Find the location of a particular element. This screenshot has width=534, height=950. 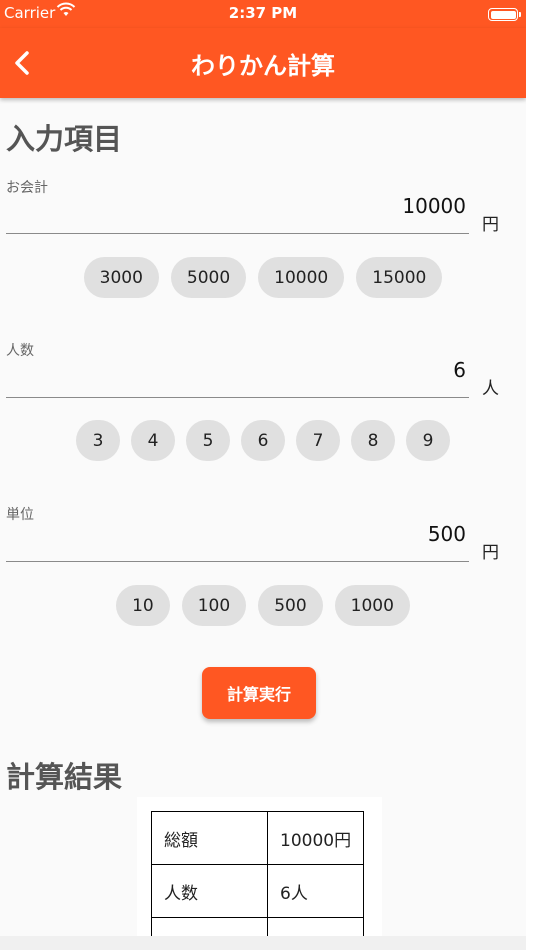

table-row: 総額 10000円 is located at coordinates (257, 838).